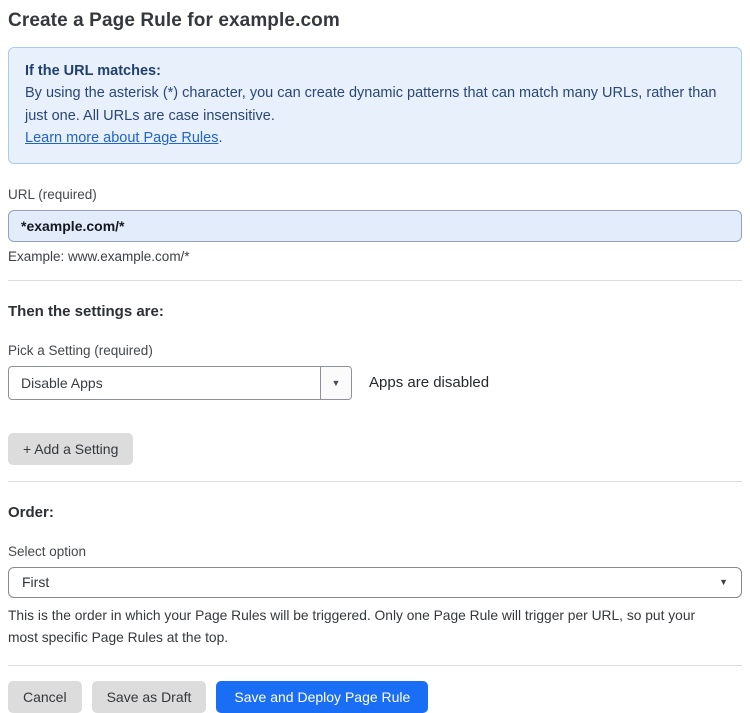  I want to click on order-dropdown: First ▼, so click(375, 582).